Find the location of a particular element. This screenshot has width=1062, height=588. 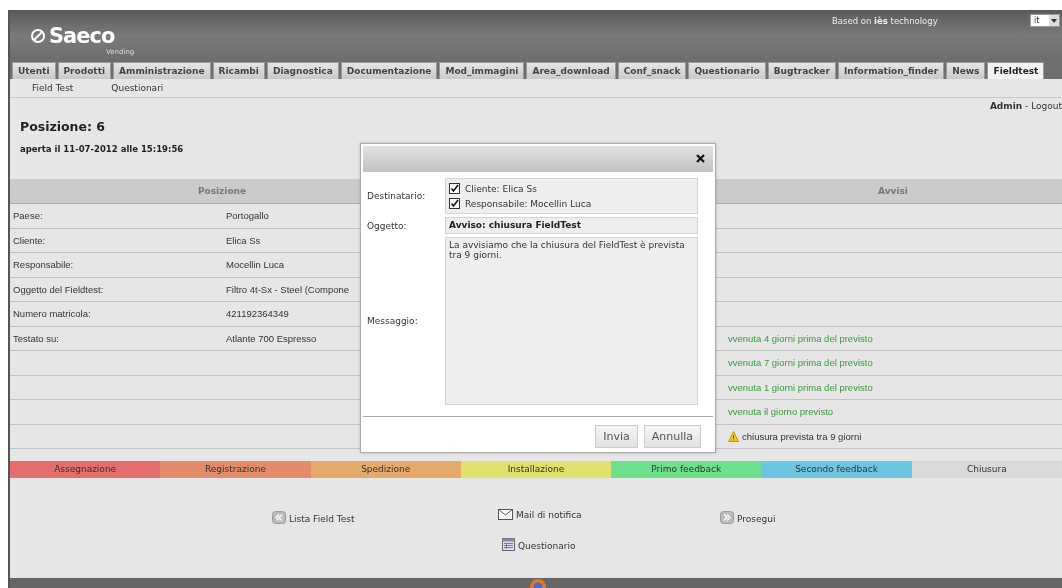

field-label: Cliente: is located at coordinates (29, 240).